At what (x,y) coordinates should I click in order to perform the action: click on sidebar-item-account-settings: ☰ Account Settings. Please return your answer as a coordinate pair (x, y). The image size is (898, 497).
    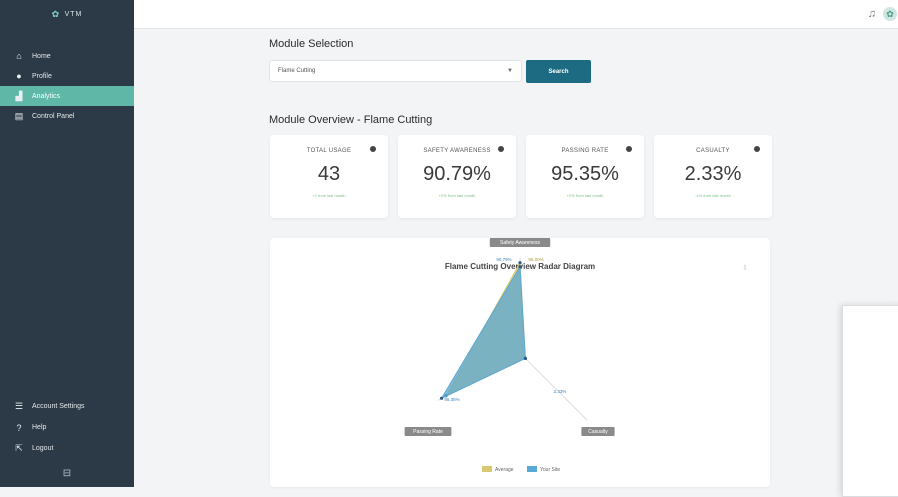
    Looking at the image, I should click on (67, 406).